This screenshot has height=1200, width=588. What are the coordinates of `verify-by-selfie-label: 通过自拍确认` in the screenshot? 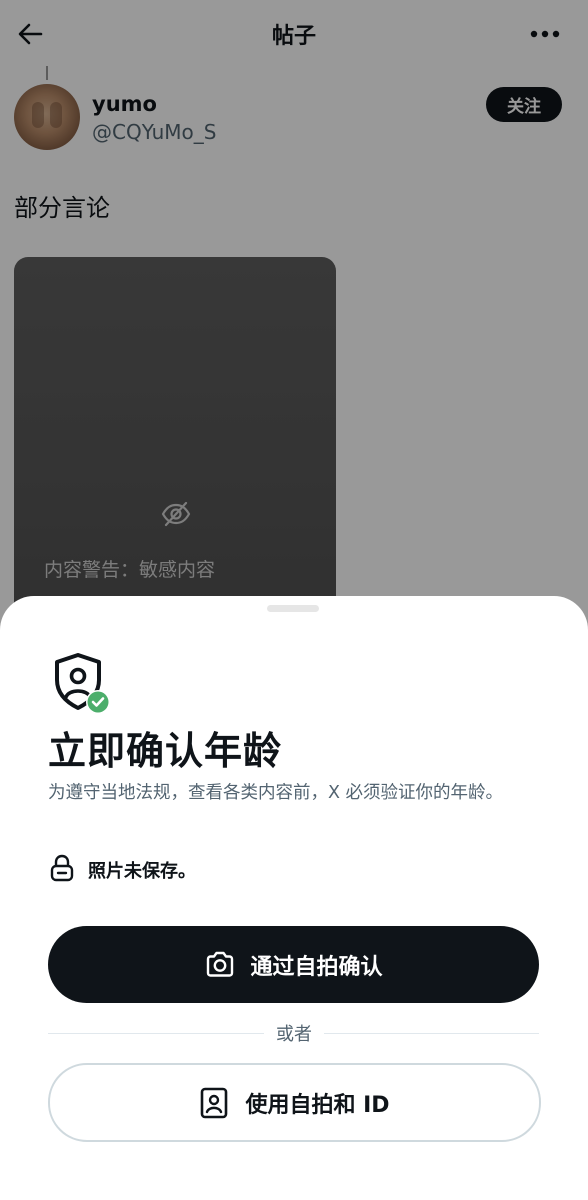 It's located at (316, 967).